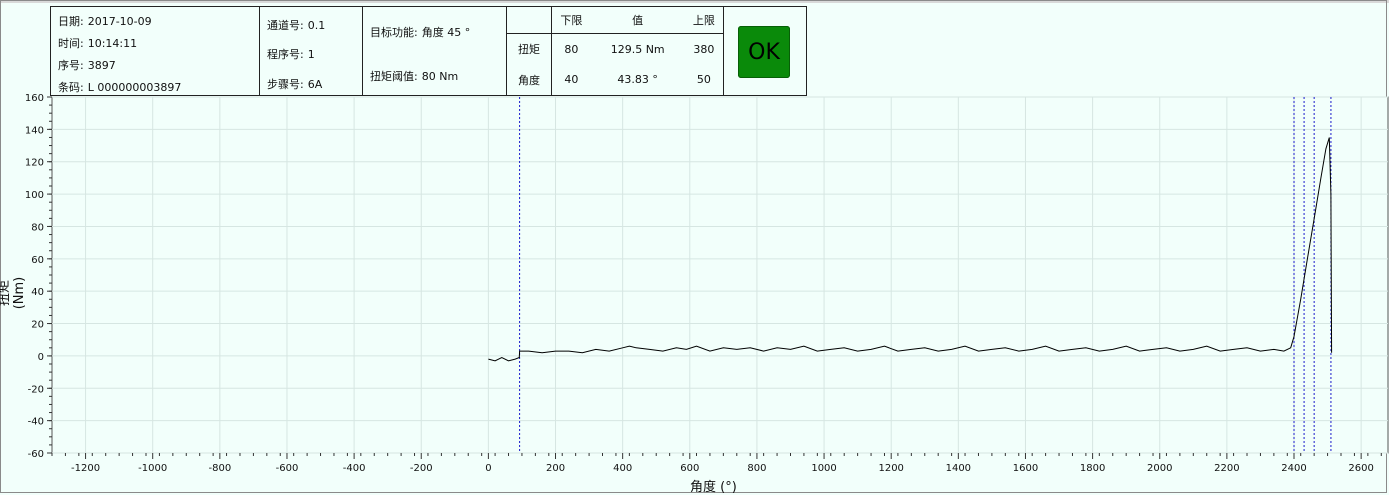 The height and width of the screenshot is (495, 1389). I want to click on limits-row-lower: 40, so click(571, 80).